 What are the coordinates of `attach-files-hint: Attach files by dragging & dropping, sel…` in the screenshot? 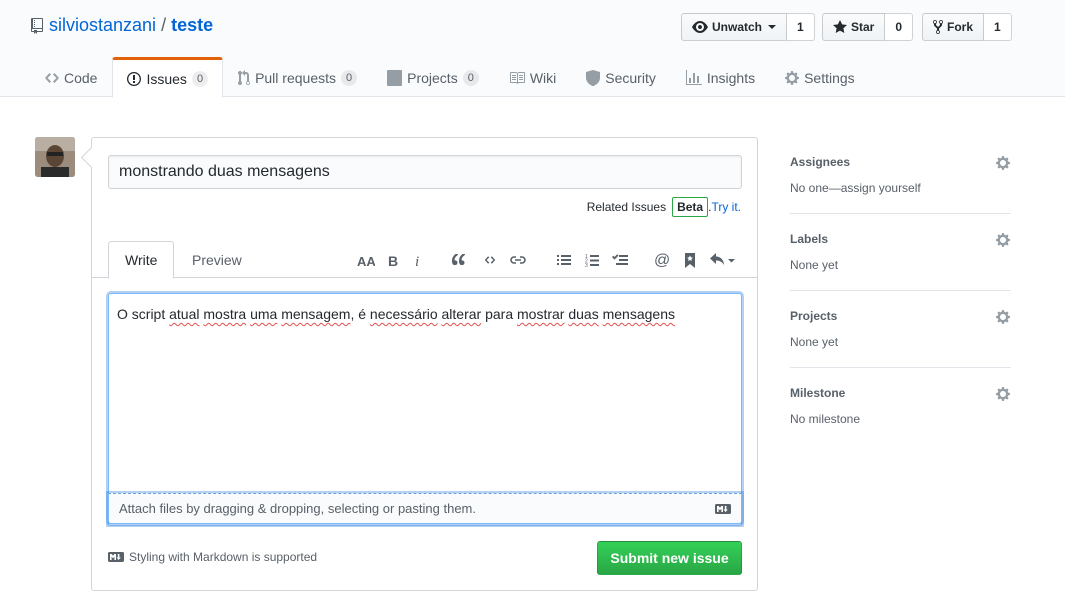 It's located at (297, 508).